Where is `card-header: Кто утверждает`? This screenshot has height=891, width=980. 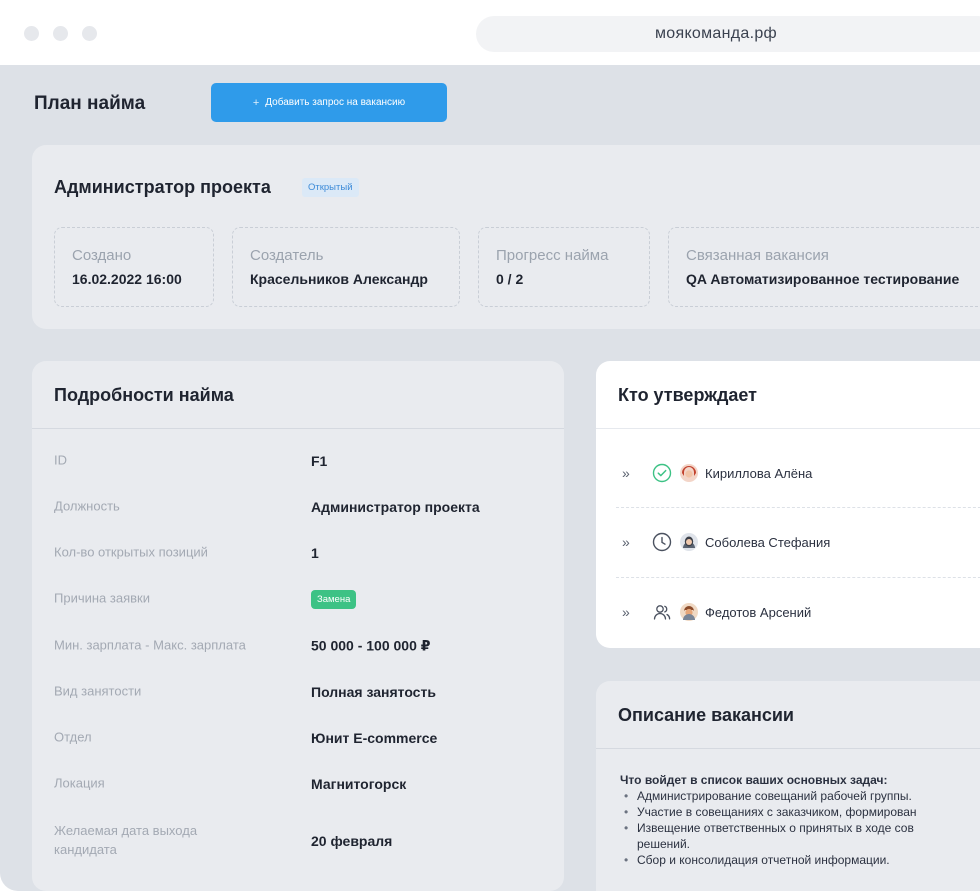 card-header: Кто утверждает is located at coordinates (788, 395).